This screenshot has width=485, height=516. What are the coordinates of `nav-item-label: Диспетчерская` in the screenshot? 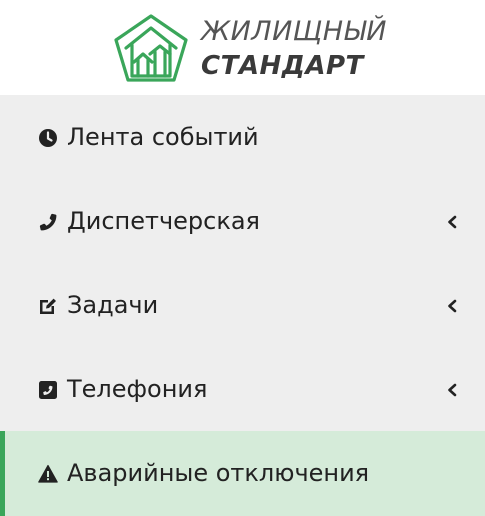 It's located at (163, 221).